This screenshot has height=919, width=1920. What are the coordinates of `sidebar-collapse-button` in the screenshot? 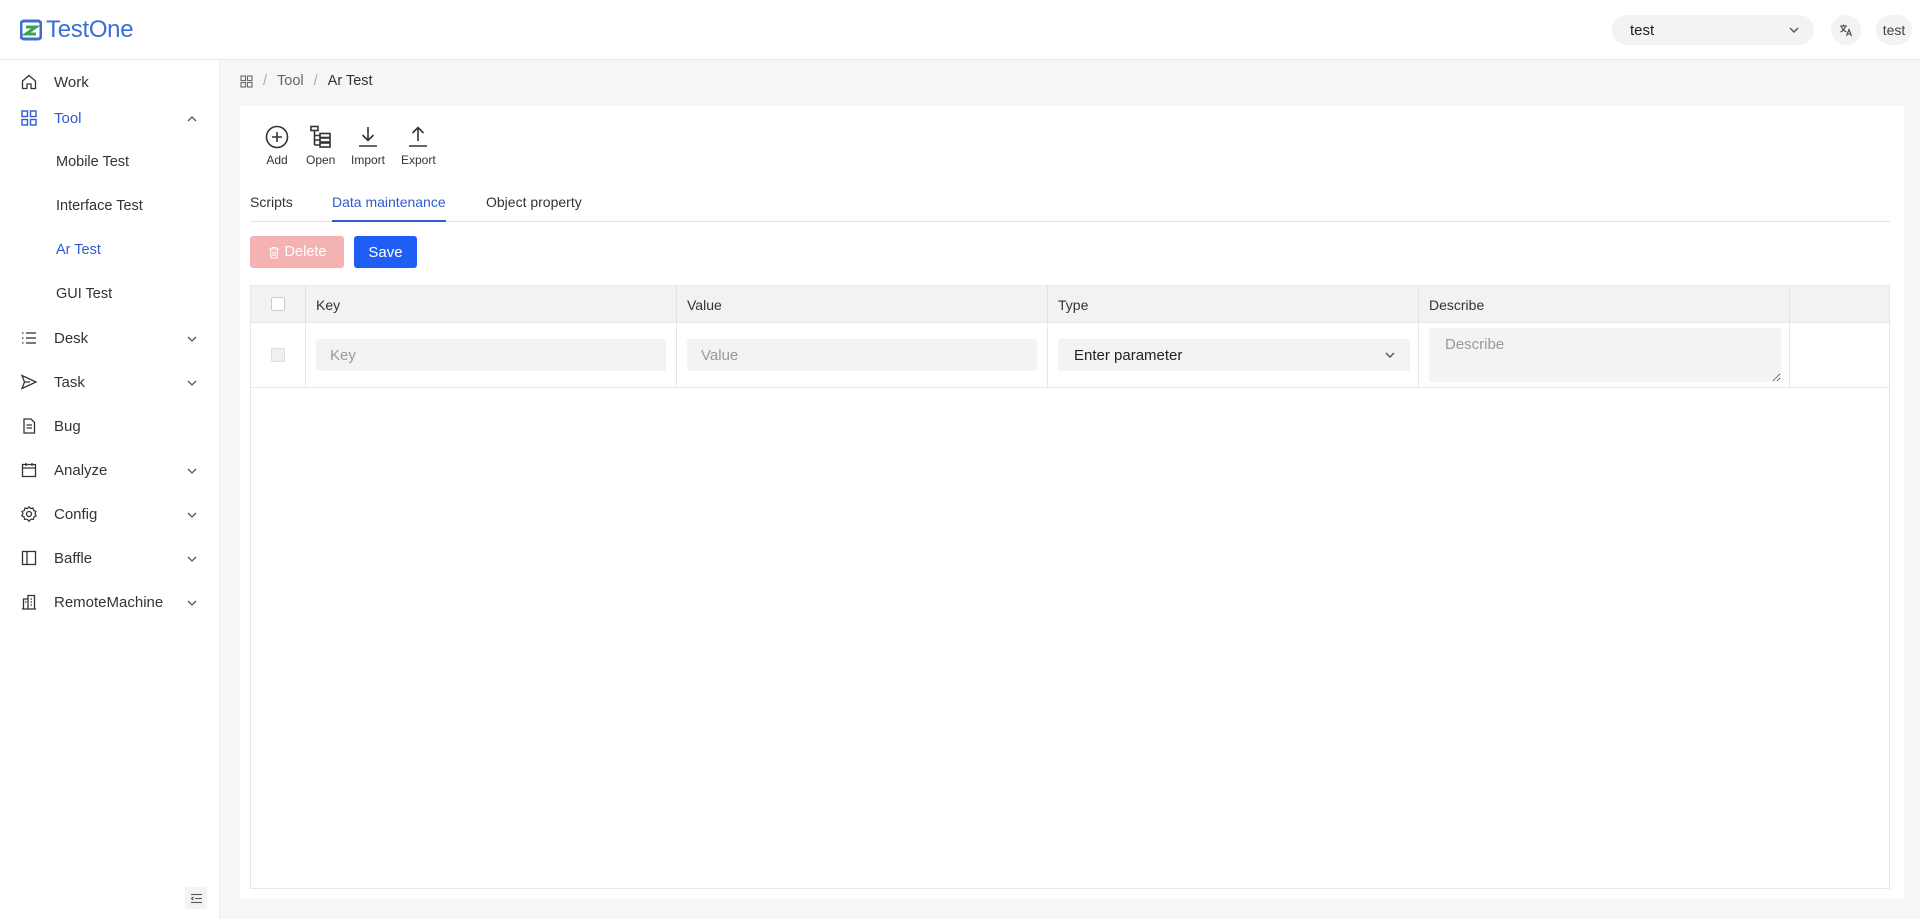 It's located at (196, 898).